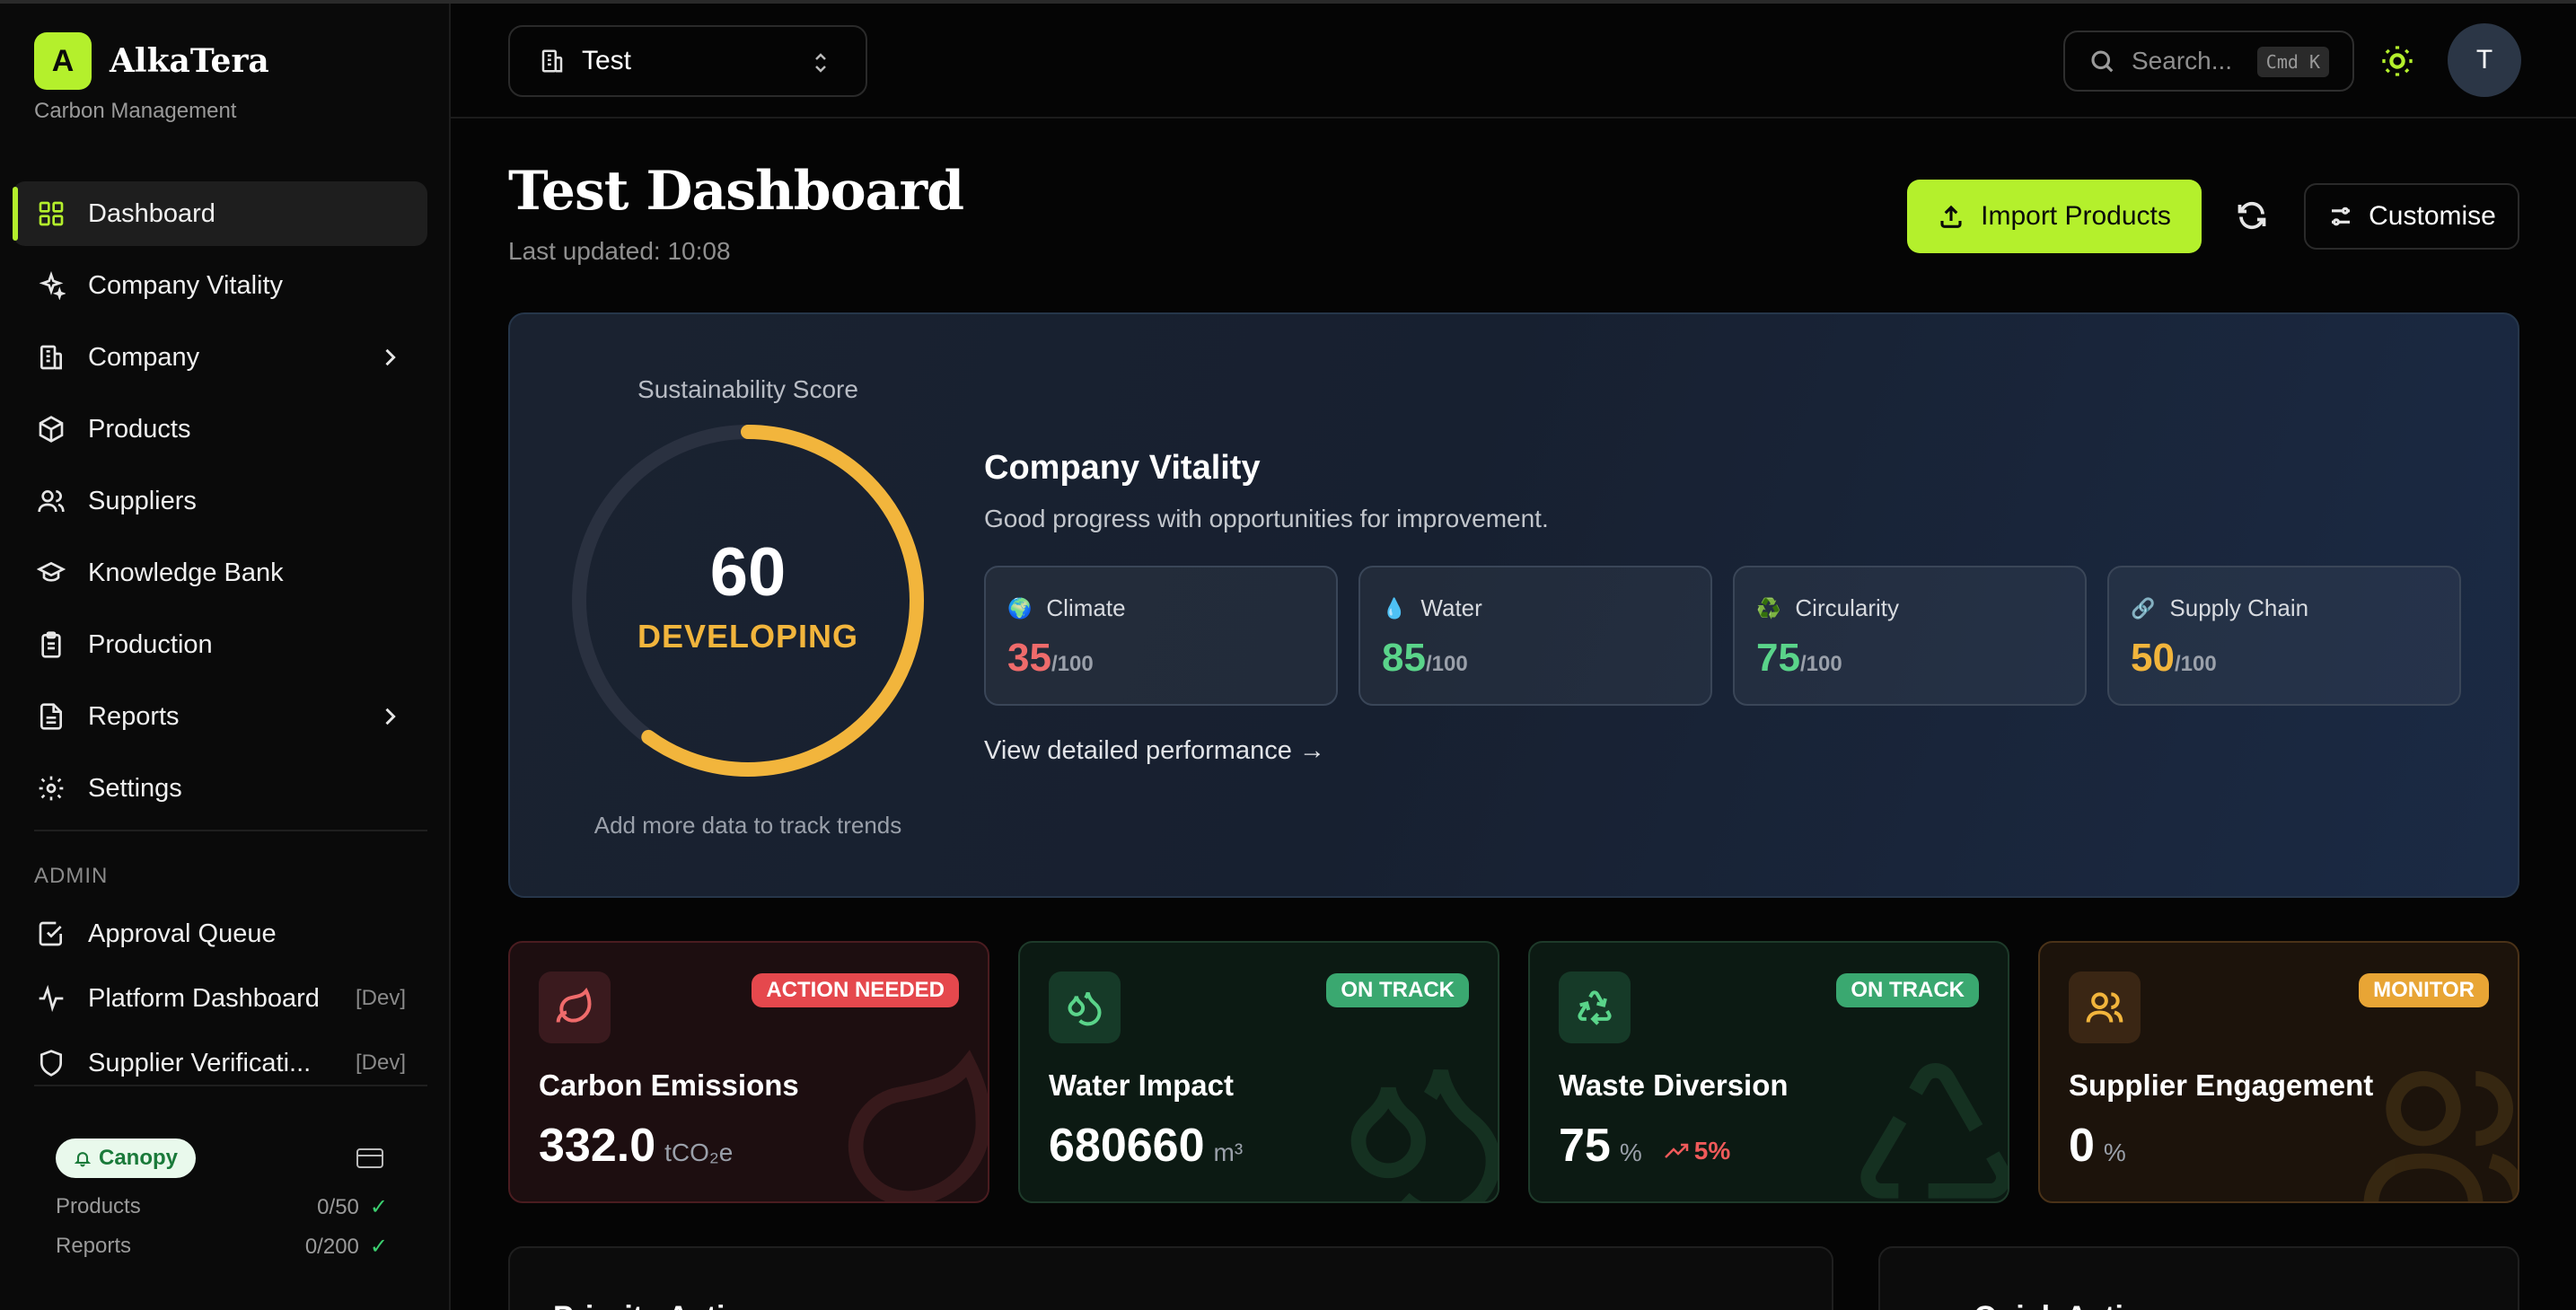 This screenshot has width=2576, height=1310. Describe the element at coordinates (2114, 1152) in the screenshot. I see `kpi-unit: %` at that location.